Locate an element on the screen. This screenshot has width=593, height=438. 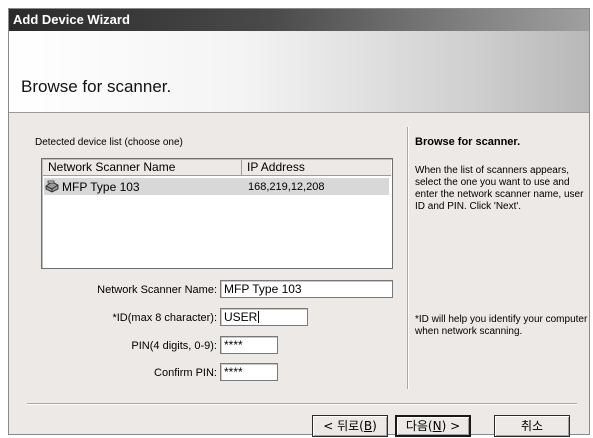
device-name-text: MFP Type 103 is located at coordinates (101, 186).